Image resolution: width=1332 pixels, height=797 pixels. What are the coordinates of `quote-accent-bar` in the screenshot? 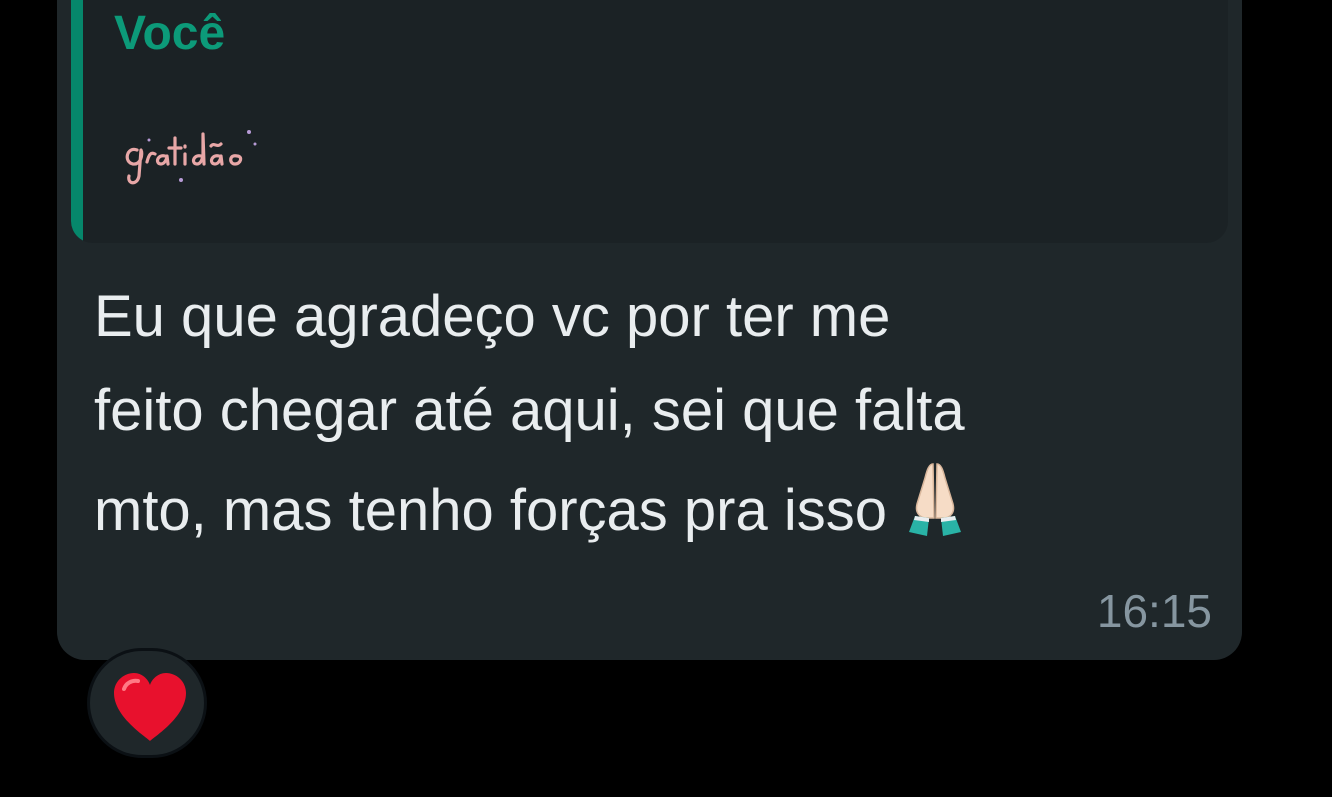 It's located at (77, 121).